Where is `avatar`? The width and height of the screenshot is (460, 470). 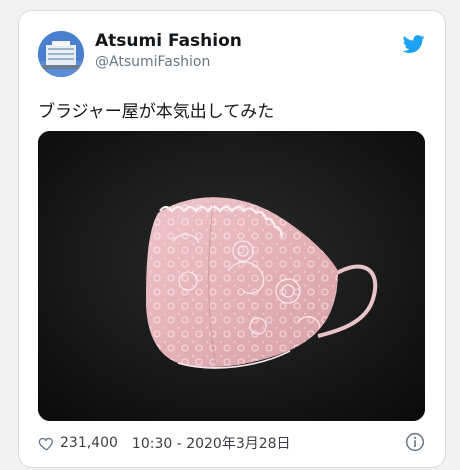
avatar is located at coordinates (61, 54).